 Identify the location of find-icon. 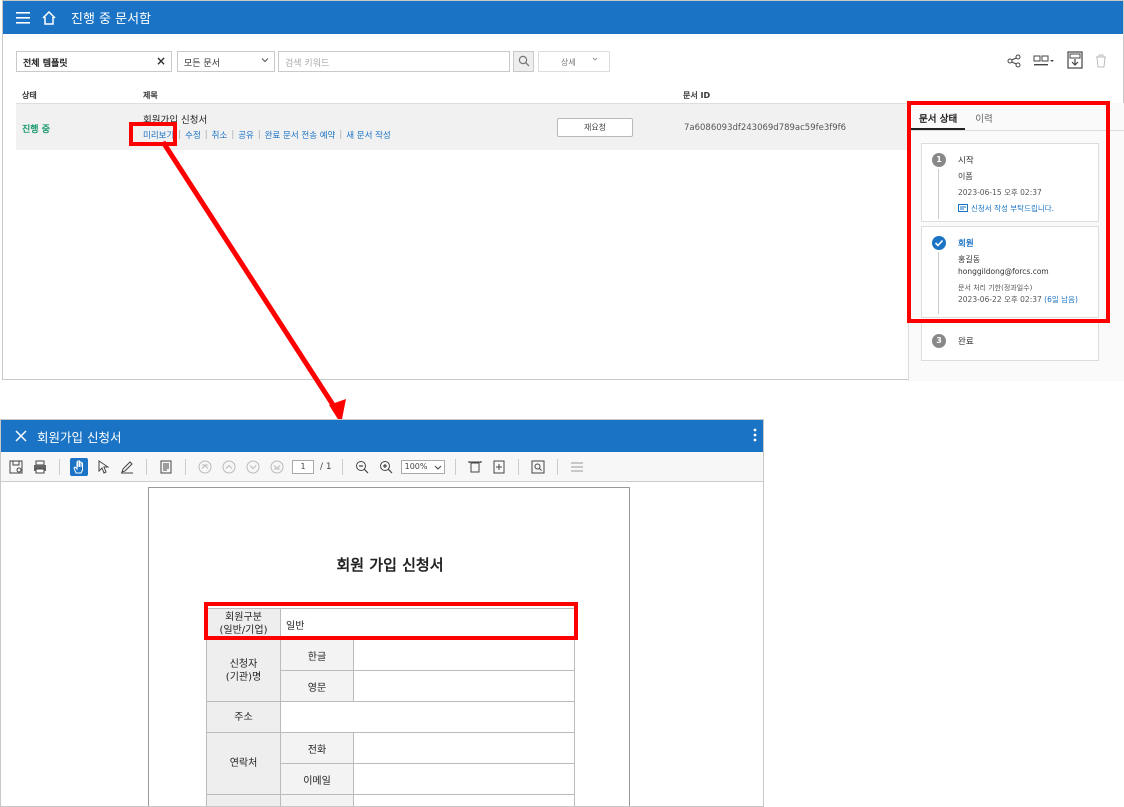
(538, 467).